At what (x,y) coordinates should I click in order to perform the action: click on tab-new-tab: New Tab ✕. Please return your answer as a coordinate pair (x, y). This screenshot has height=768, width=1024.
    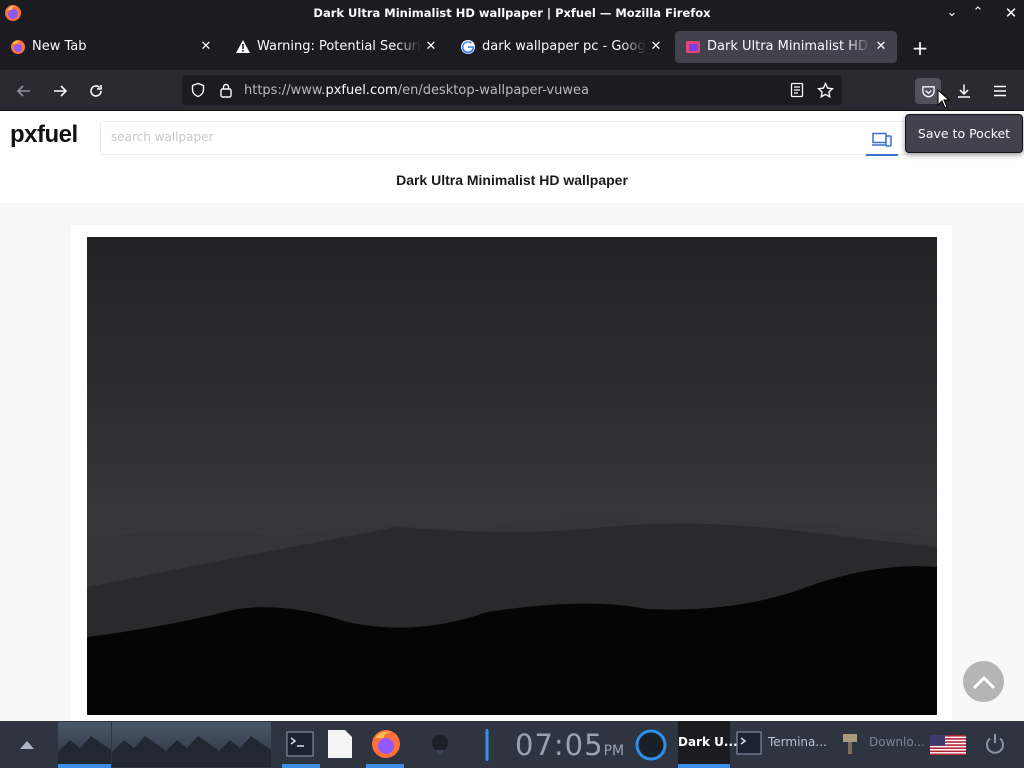
    Looking at the image, I should click on (111, 47).